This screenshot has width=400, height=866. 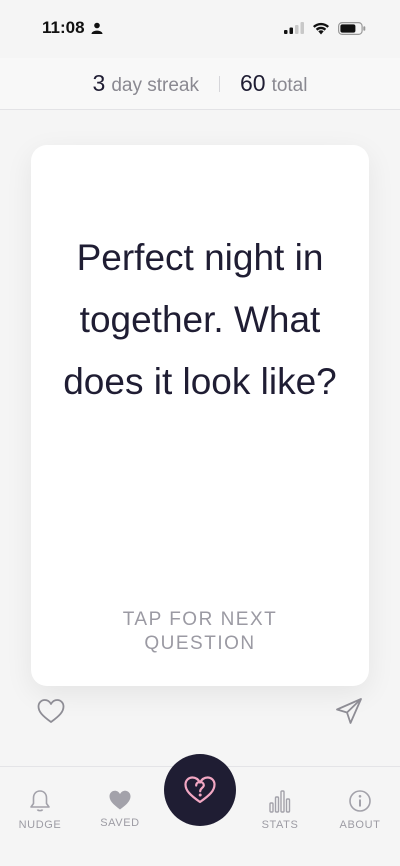 What do you see at coordinates (280, 801) in the screenshot?
I see `bar-chart-icon` at bounding box center [280, 801].